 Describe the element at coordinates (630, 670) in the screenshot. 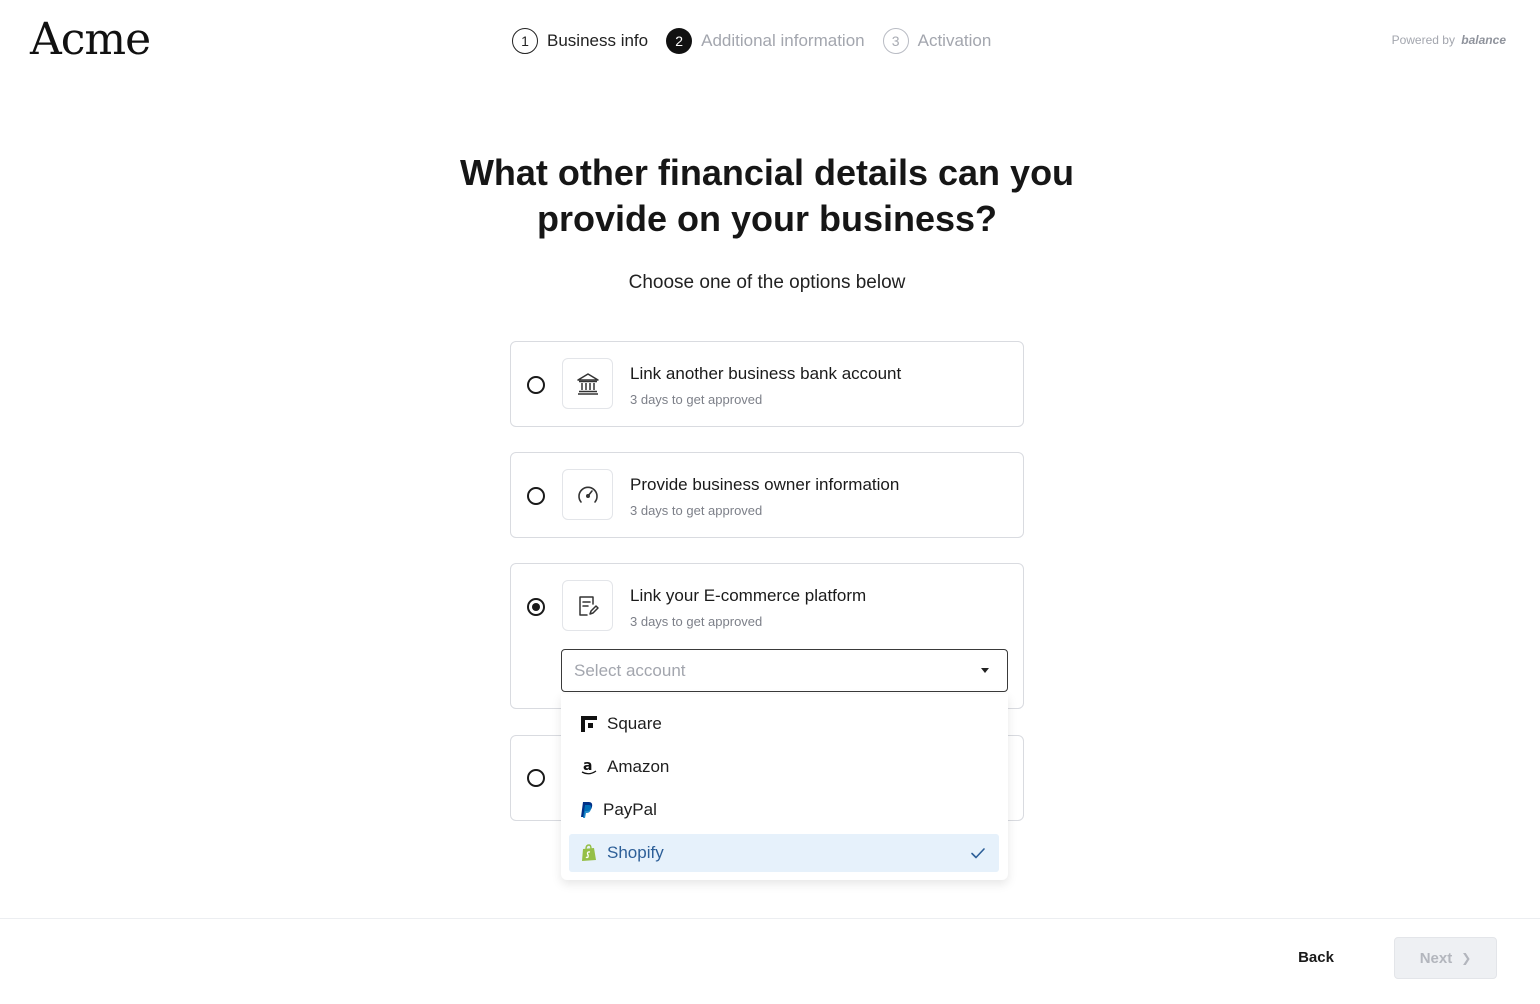

I see `account-select-placeholder: Select account` at that location.